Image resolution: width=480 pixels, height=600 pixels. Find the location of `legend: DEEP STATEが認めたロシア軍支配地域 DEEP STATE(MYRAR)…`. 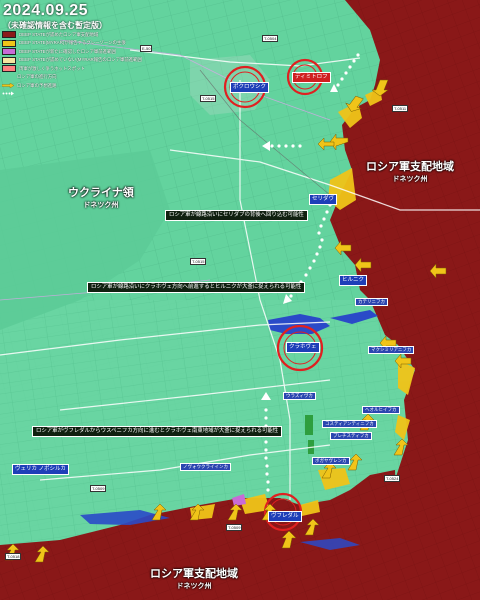

legend: DEEP STATEが認めたロシア軍支配地域 DEEP STATE(MYRAR)… is located at coordinates (71, 63).